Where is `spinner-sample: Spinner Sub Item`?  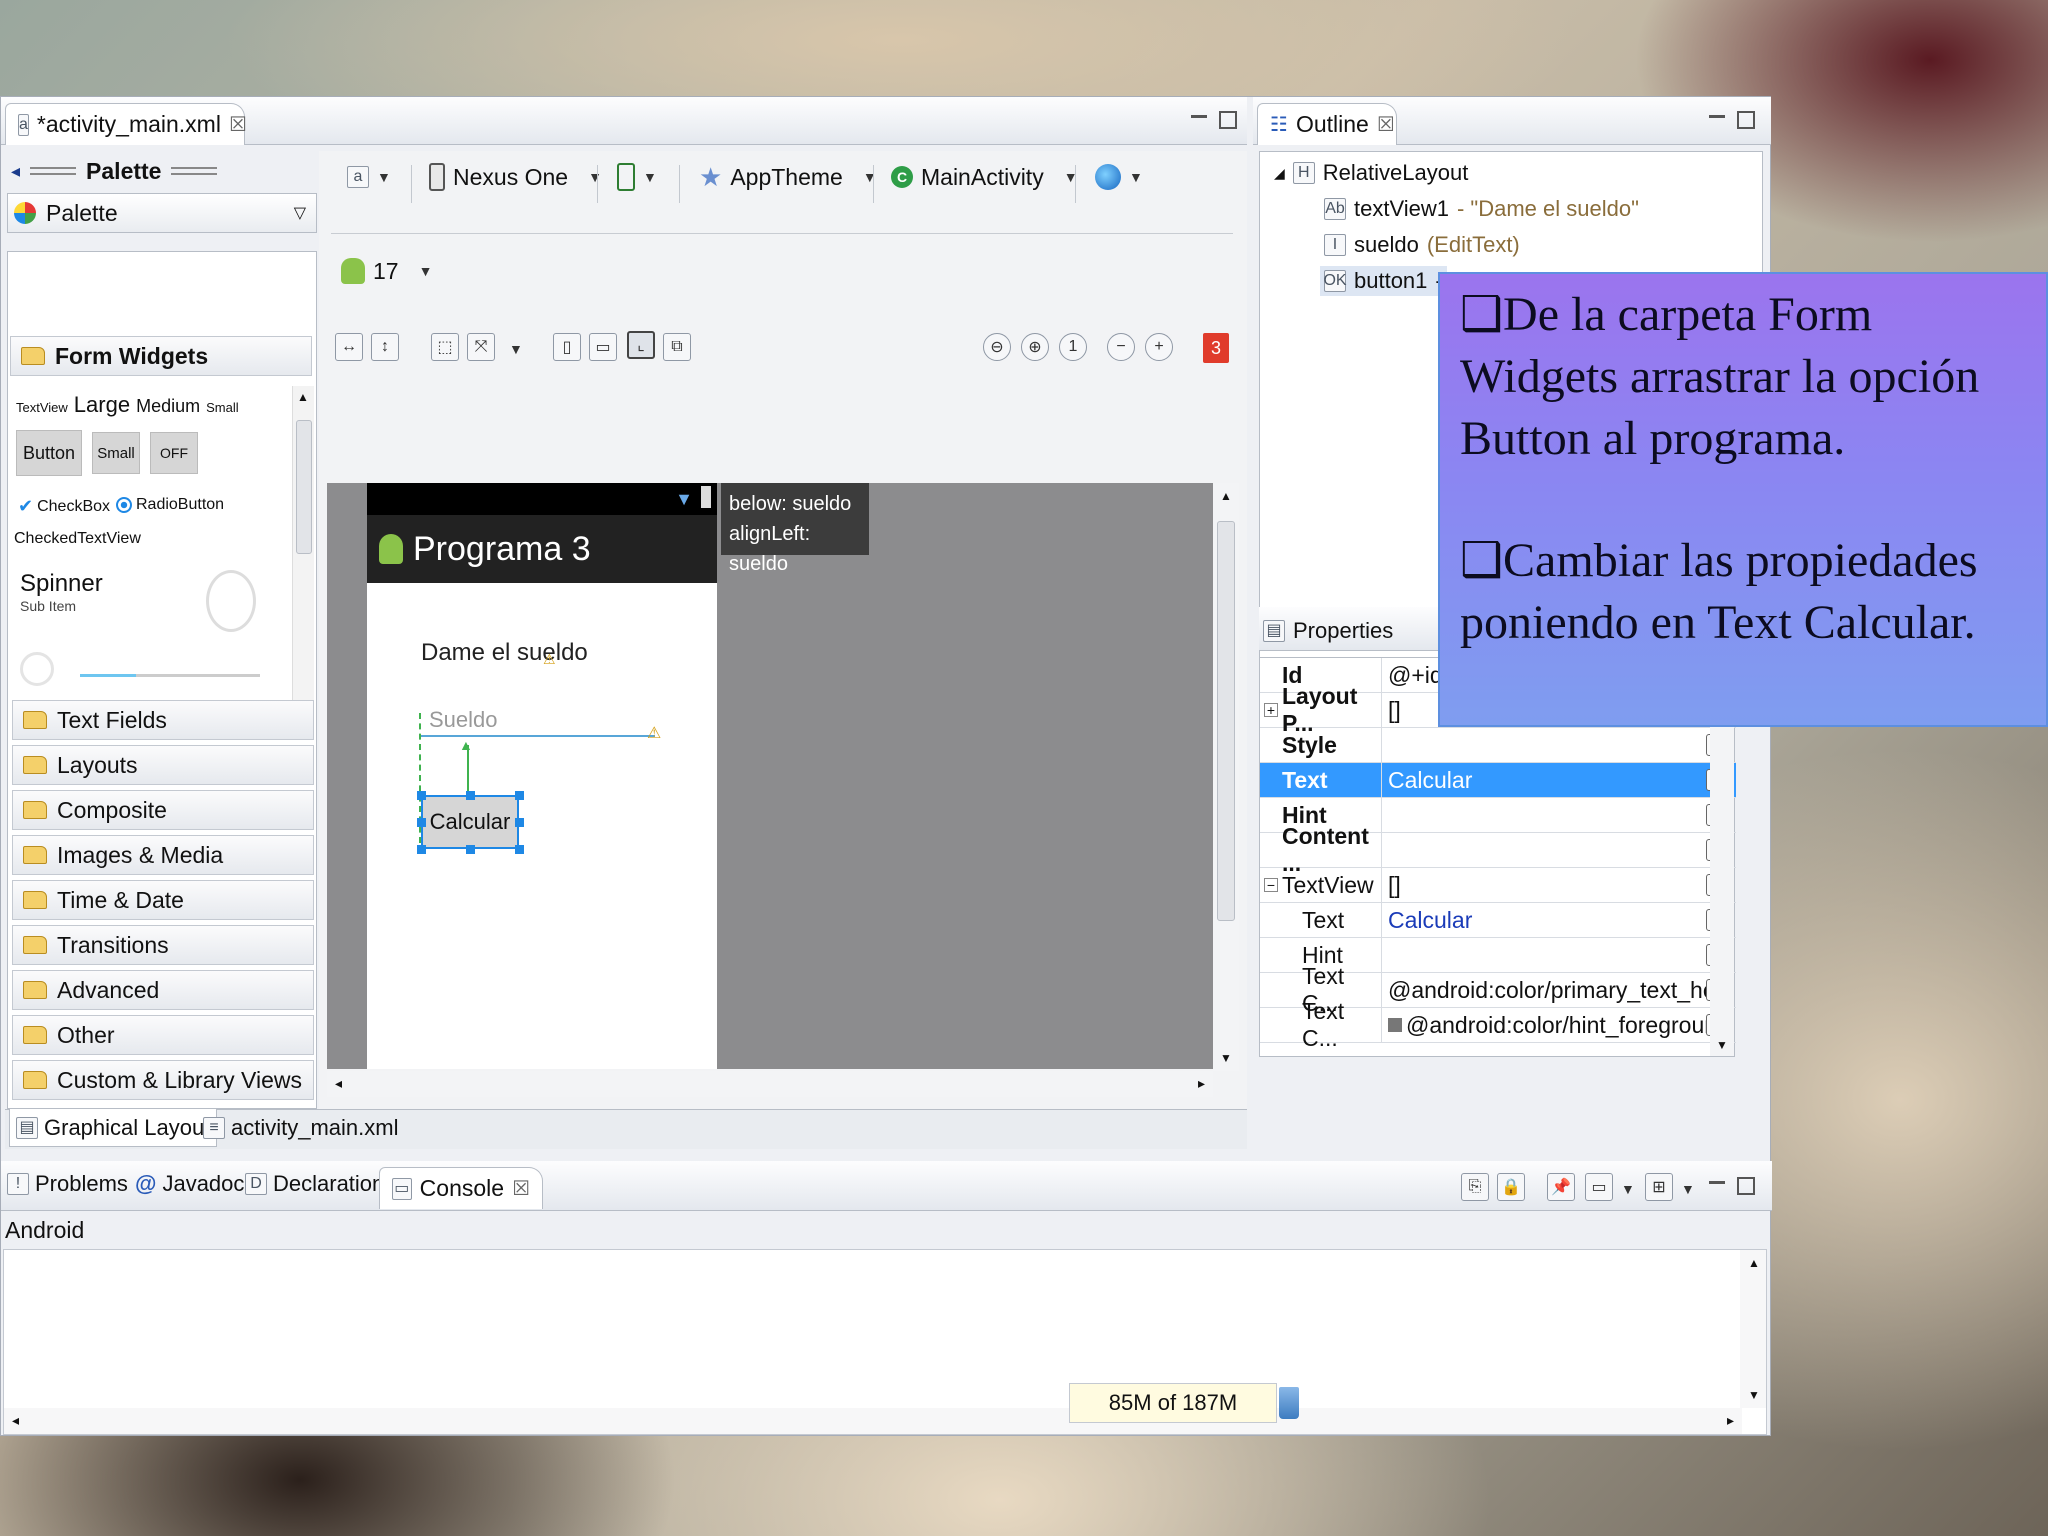
spinner-sample: Spinner Sub Item is located at coordinates (61, 592).